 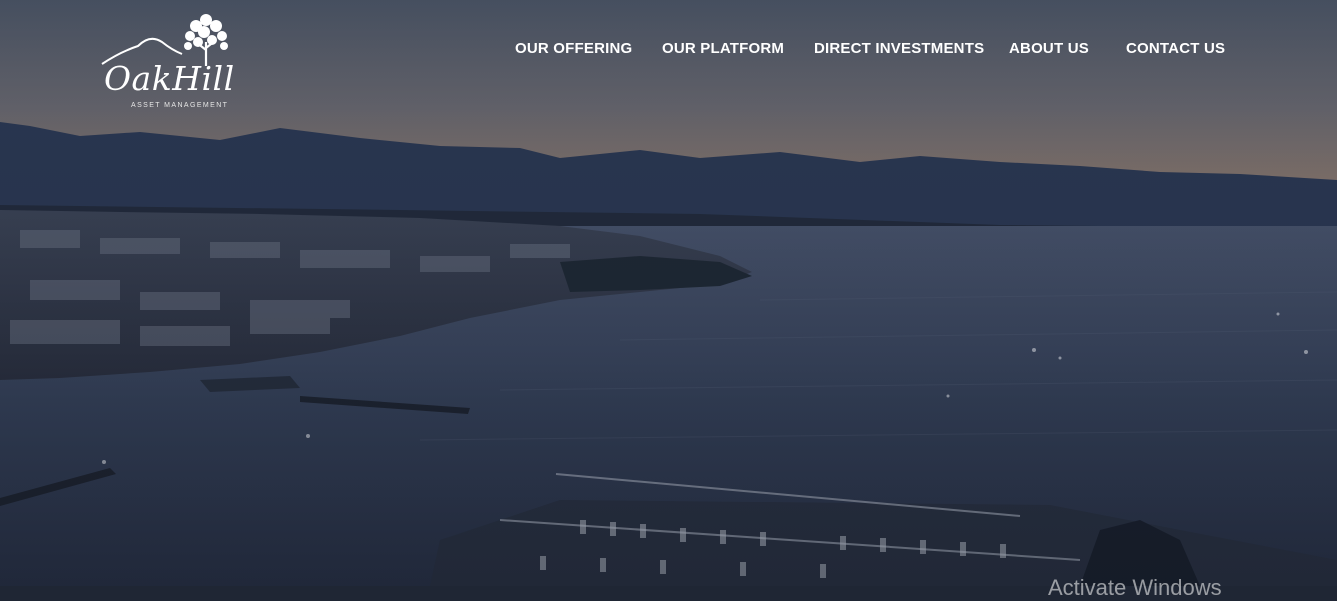 I want to click on brand-name: OakHill, so click(x=169, y=78).